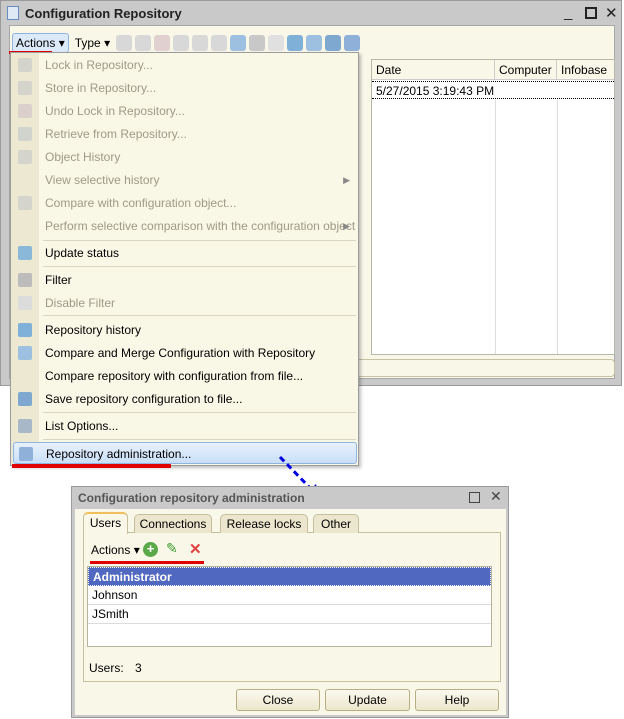 This screenshot has height=719, width=624. What do you see at coordinates (80, 303) in the screenshot?
I see `menu-label: Disable Filter` at bounding box center [80, 303].